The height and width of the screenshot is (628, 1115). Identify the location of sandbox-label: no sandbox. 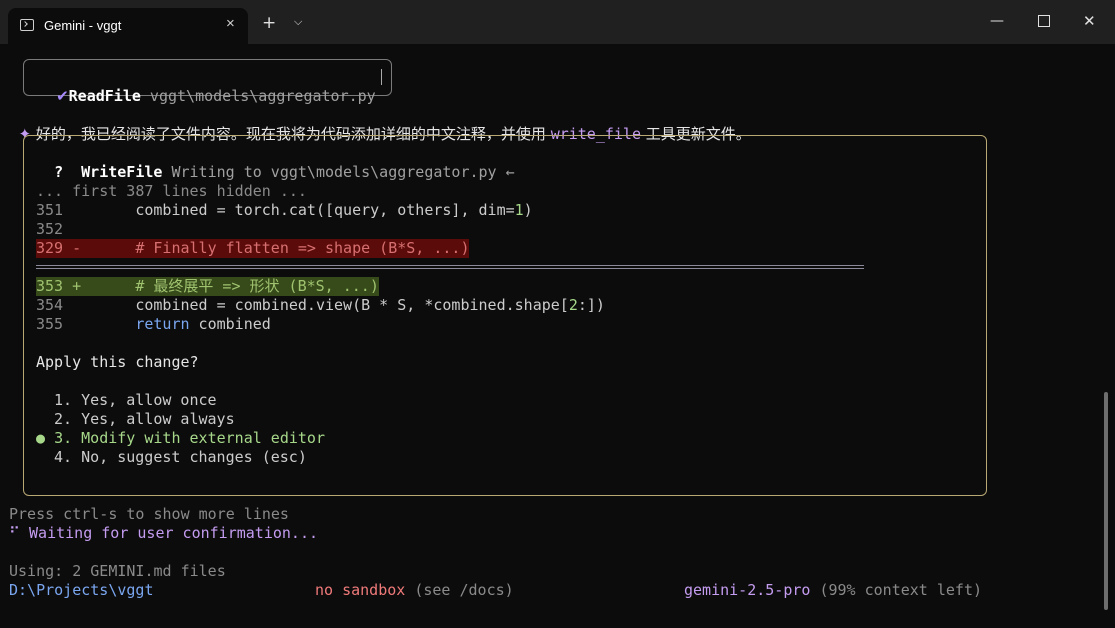
(360, 590).